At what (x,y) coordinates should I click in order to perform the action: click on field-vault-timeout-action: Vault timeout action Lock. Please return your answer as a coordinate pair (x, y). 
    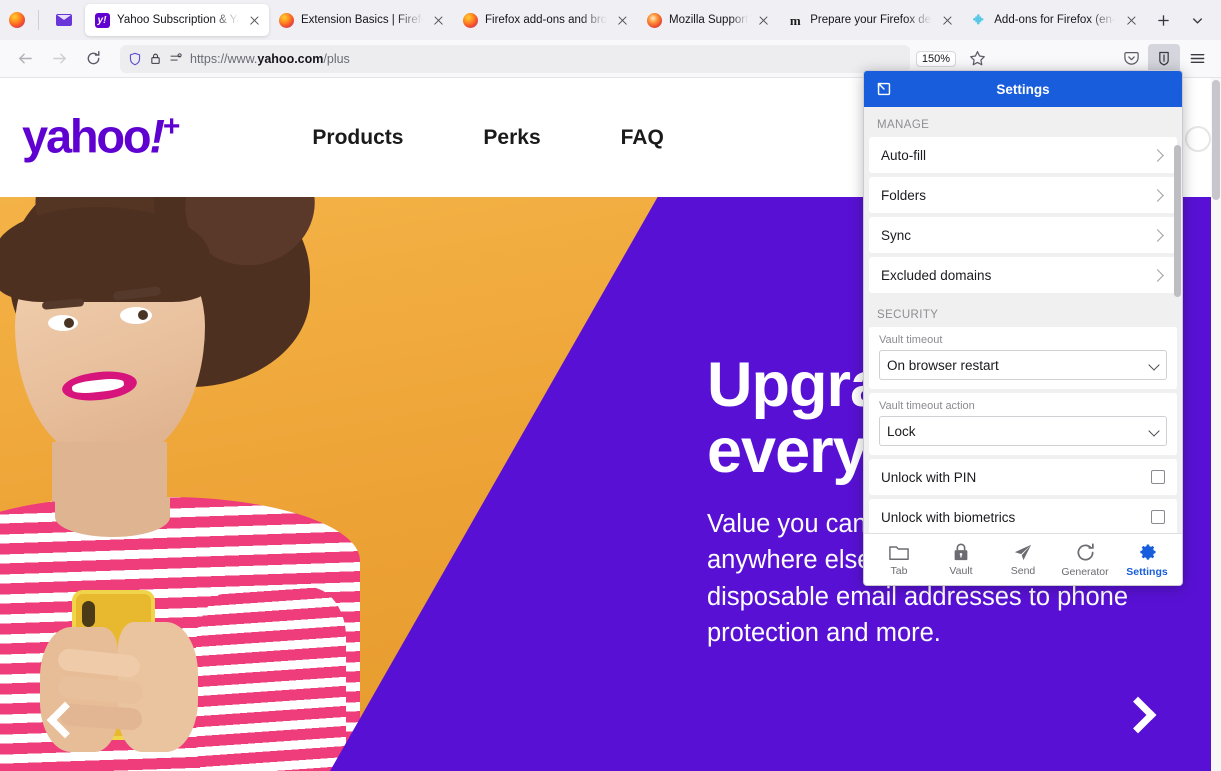
    Looking at the image, I should click on (1023, 424).